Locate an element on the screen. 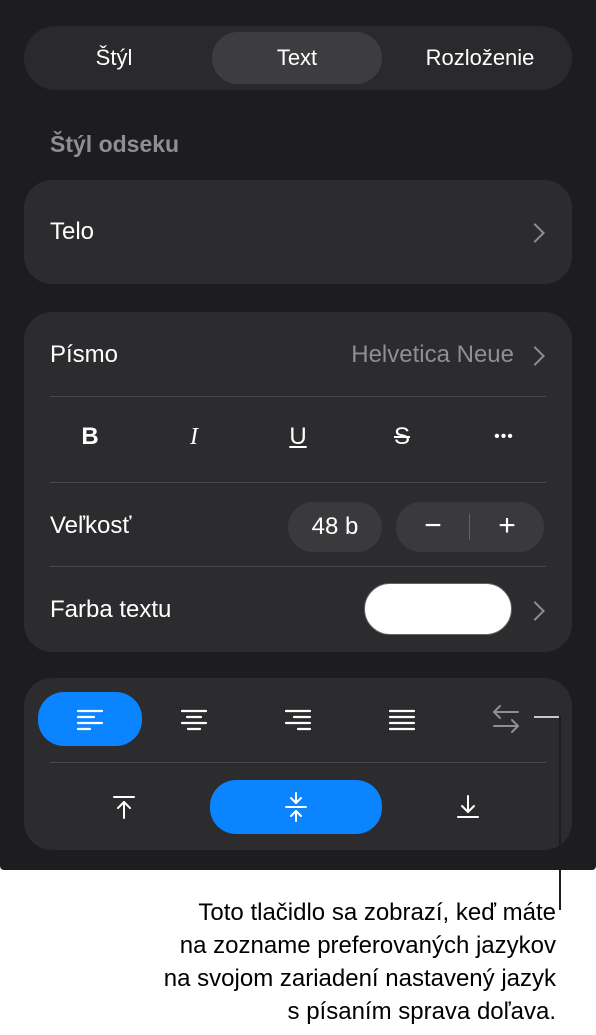 This screenshot has width=596, height=1035. format-tabs: Štýl Text Rozloženie is located at coordinates (298, 58).